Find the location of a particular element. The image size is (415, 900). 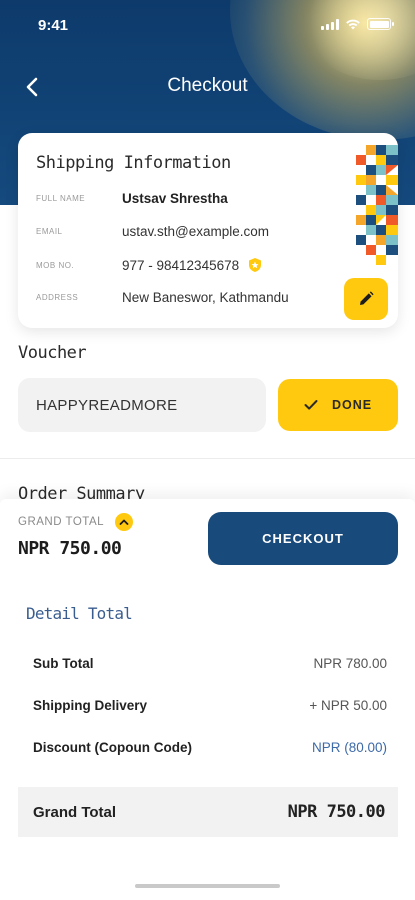

info-row-address: ADDRESS New Baneswor, Kathmandu is located at coordinates (162, 297).